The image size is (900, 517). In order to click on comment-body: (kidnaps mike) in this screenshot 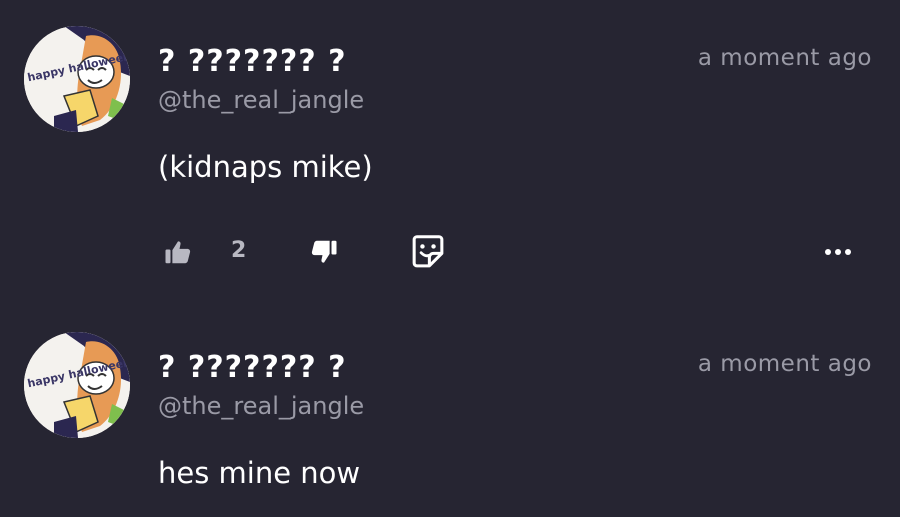, I will do `click(265, 167)`.